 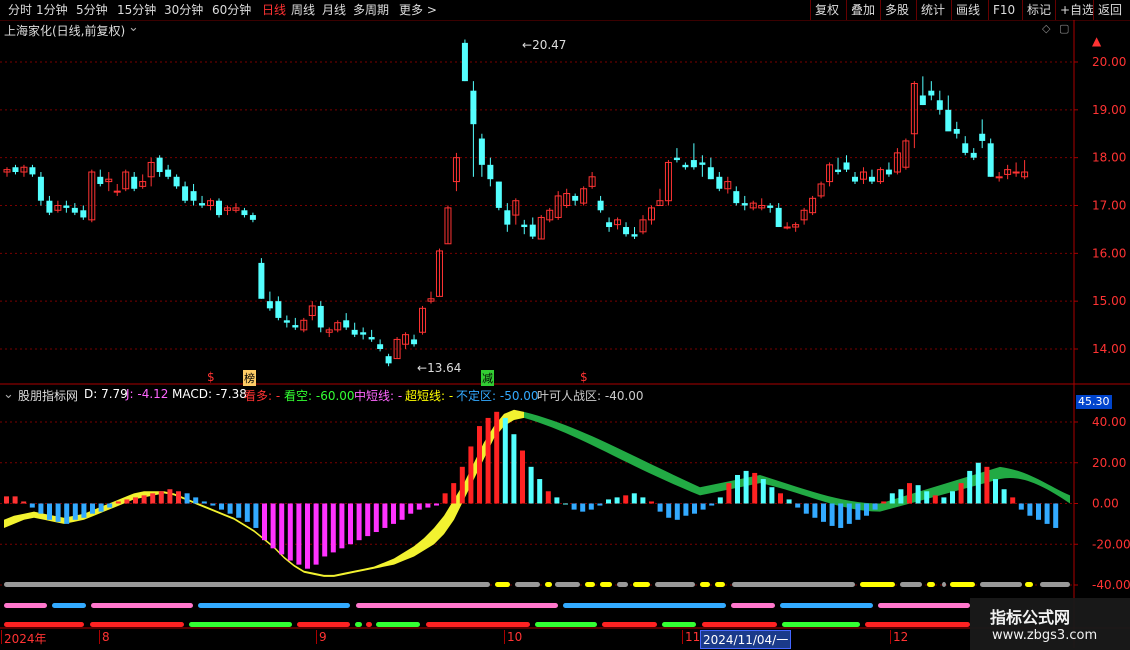 What do you see at coordinates (1003, 10) in the screenshot?
I see `toolbar-button-5: F10` at bounding box center [1003, 10].